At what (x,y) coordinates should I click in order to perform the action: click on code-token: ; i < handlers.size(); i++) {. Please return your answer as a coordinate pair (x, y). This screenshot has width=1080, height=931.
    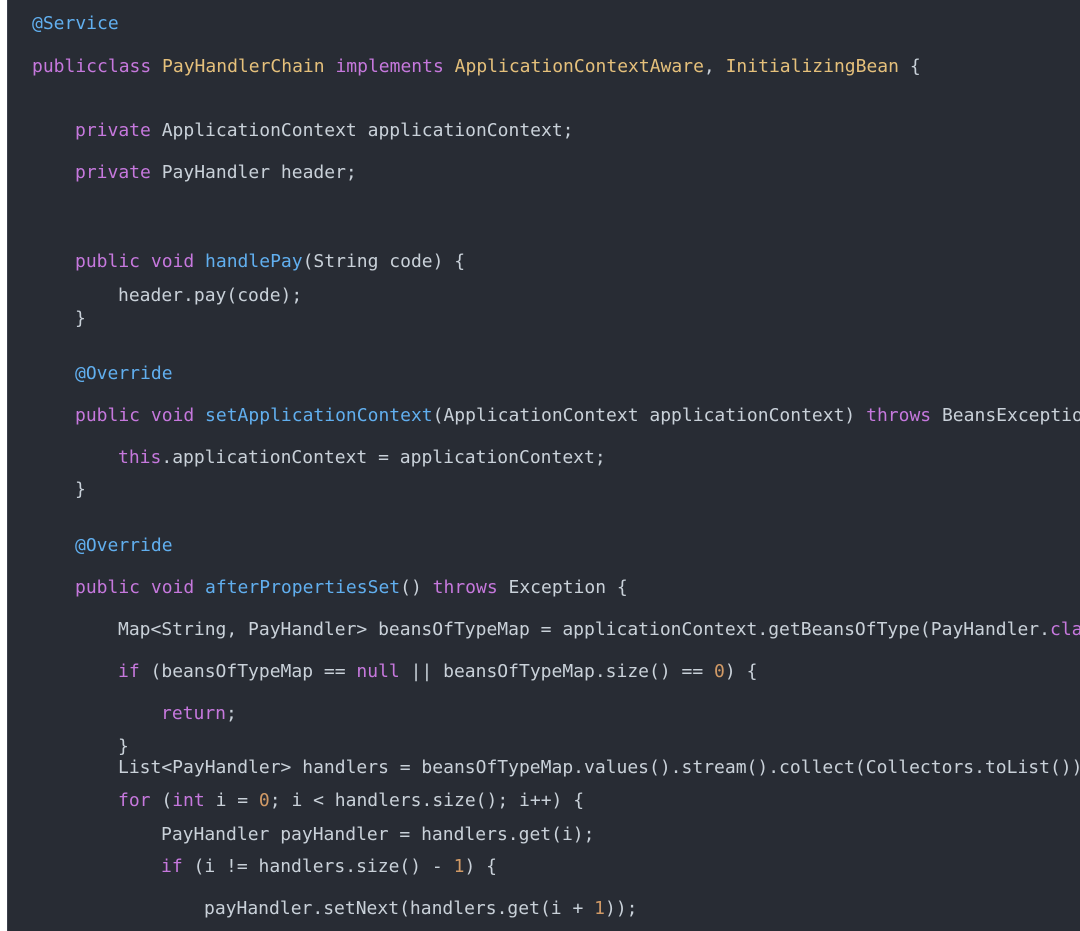
    Looking at the image, I should click on (427, 800).